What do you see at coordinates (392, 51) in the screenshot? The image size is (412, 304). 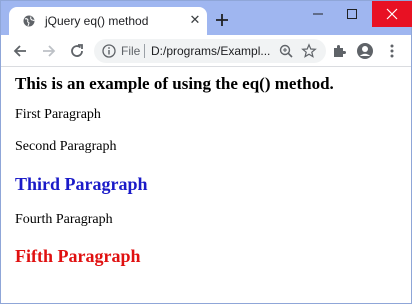 I see `menu-icon` at bounding box center [392, 51].